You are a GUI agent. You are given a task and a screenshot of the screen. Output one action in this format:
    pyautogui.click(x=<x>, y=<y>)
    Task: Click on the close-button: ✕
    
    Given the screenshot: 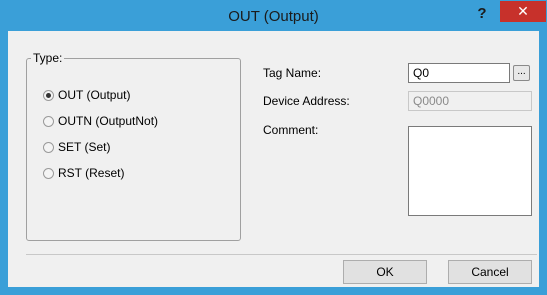 What is the action you would take?
    pyautogui.click(x=523, y=11)
    